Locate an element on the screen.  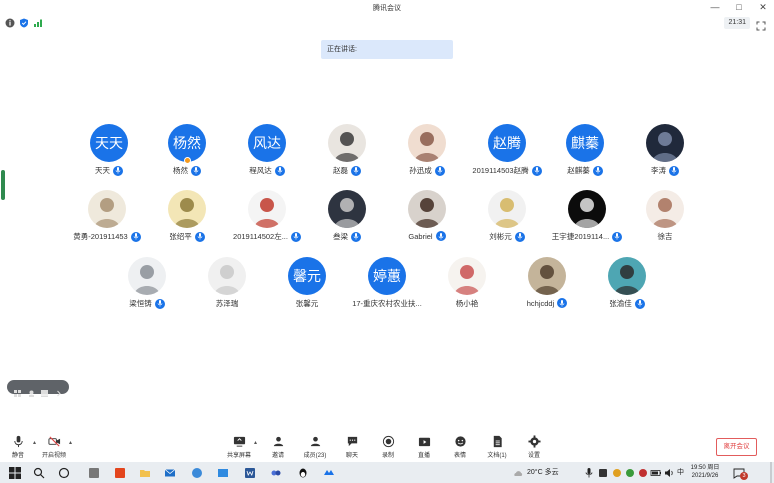
participant-name: 苏泽瑞 is located at coordinates (227, 303).